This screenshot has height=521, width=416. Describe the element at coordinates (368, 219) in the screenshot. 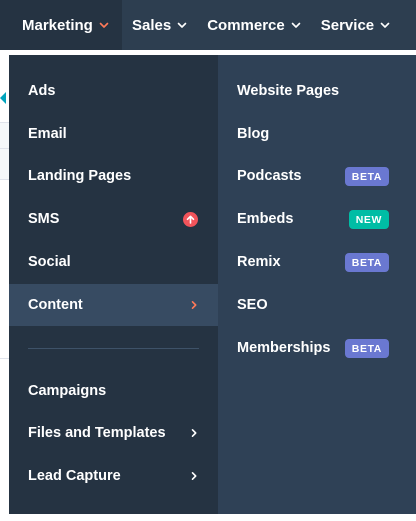

I see `new-badge: NEW` at that location.